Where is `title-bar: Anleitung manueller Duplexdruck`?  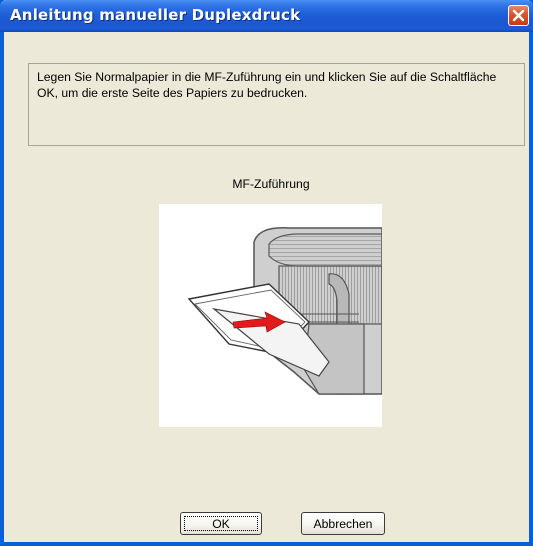
title-bar: Anleitung manueller Duplexdruck is located at coordinates (266, 16).